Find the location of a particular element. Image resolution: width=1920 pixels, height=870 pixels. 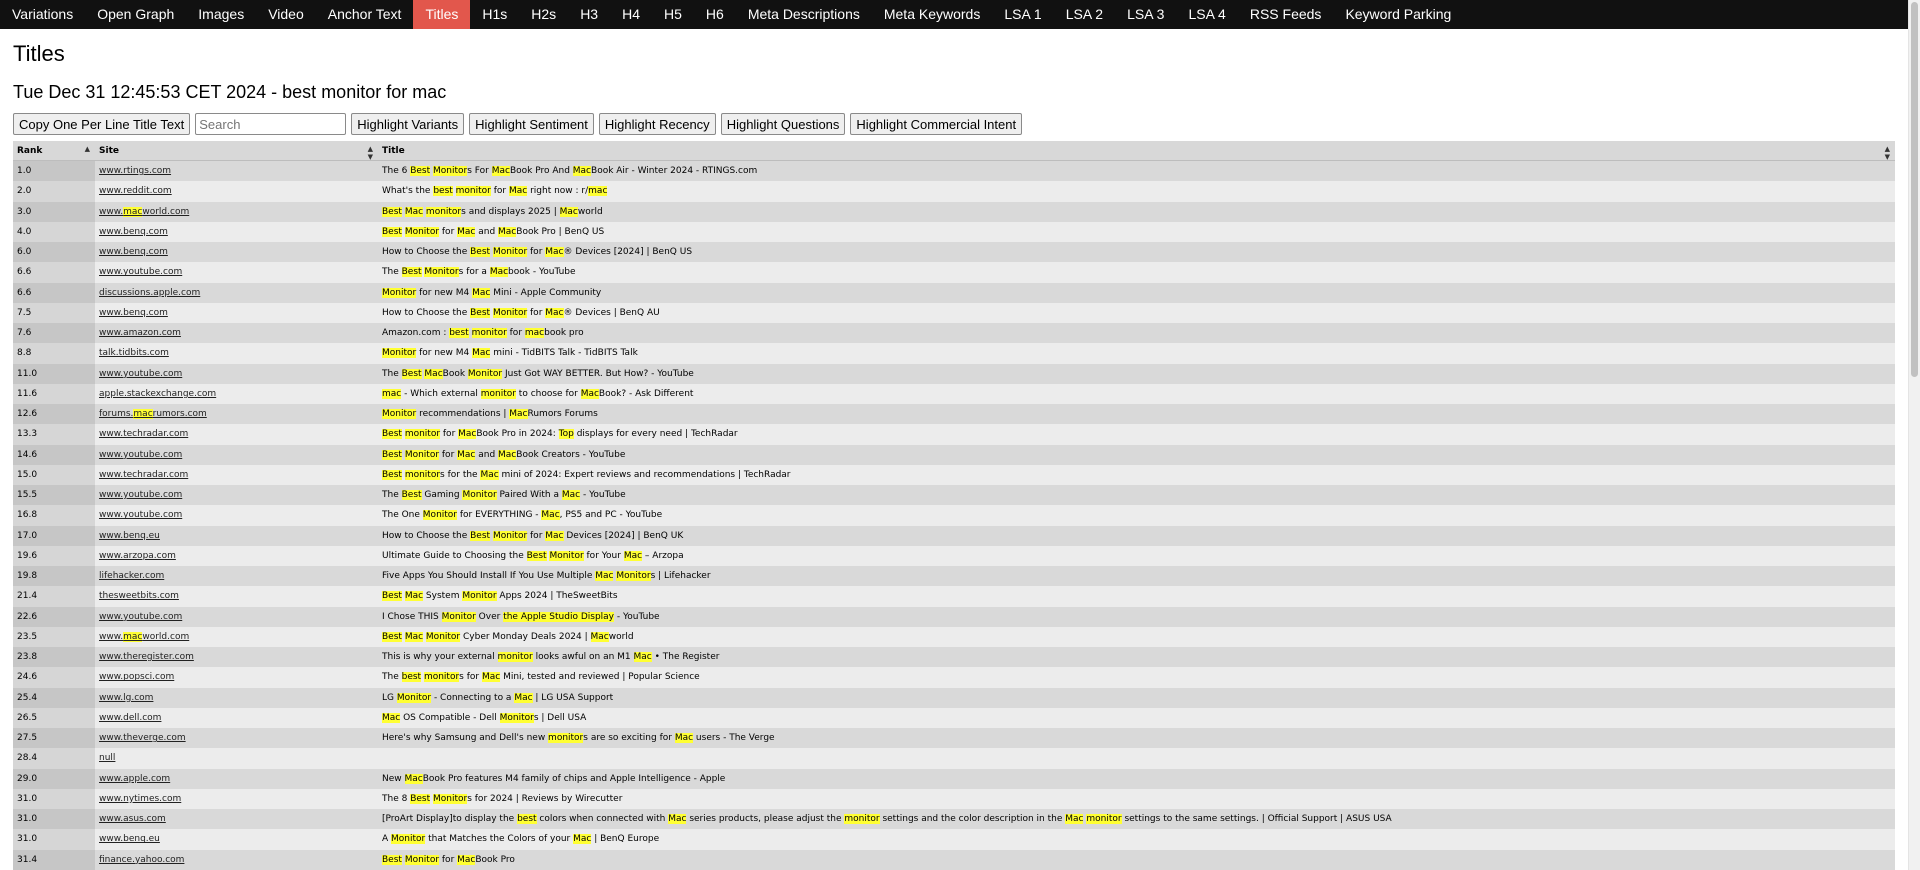

nav-tab-meta-keywords: Meta Keywords is located at coordinates (932, 14).